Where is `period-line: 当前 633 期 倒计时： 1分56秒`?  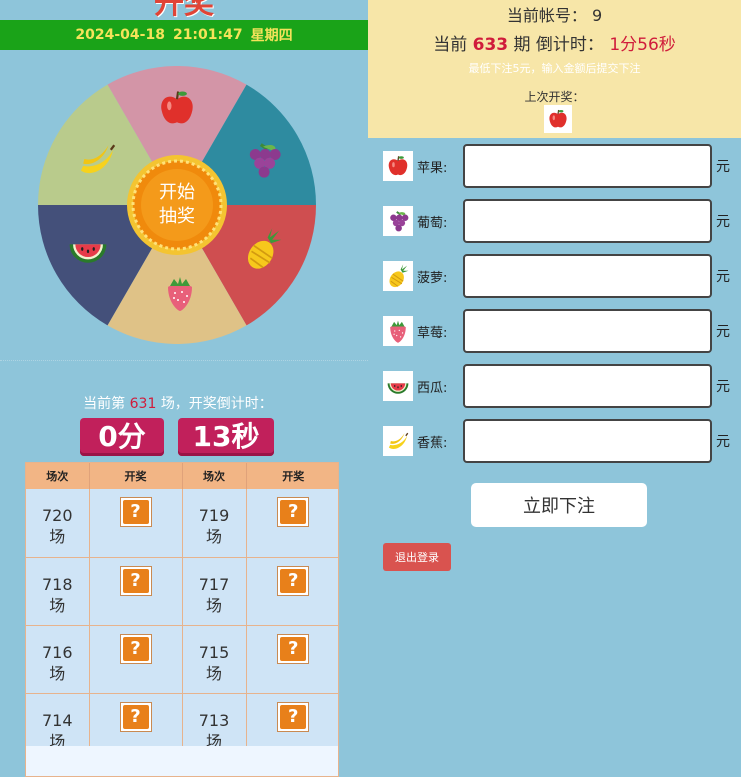
period-line: 当前 633 期 倒计时： 1分56秒 is located at coordinates (554, 45).